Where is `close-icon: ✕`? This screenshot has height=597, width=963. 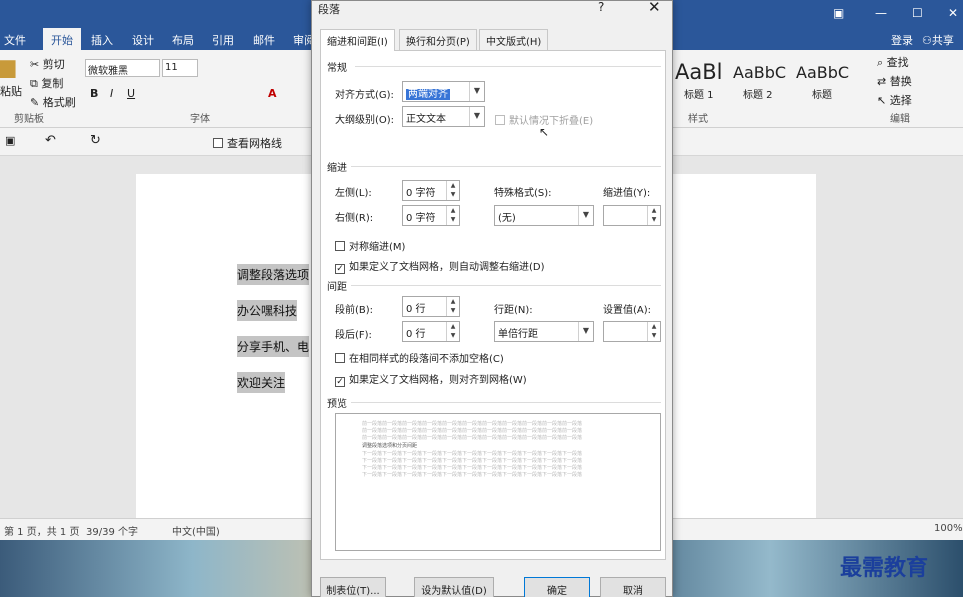 close-icon: ✕ is located at coordinates (654, 8).